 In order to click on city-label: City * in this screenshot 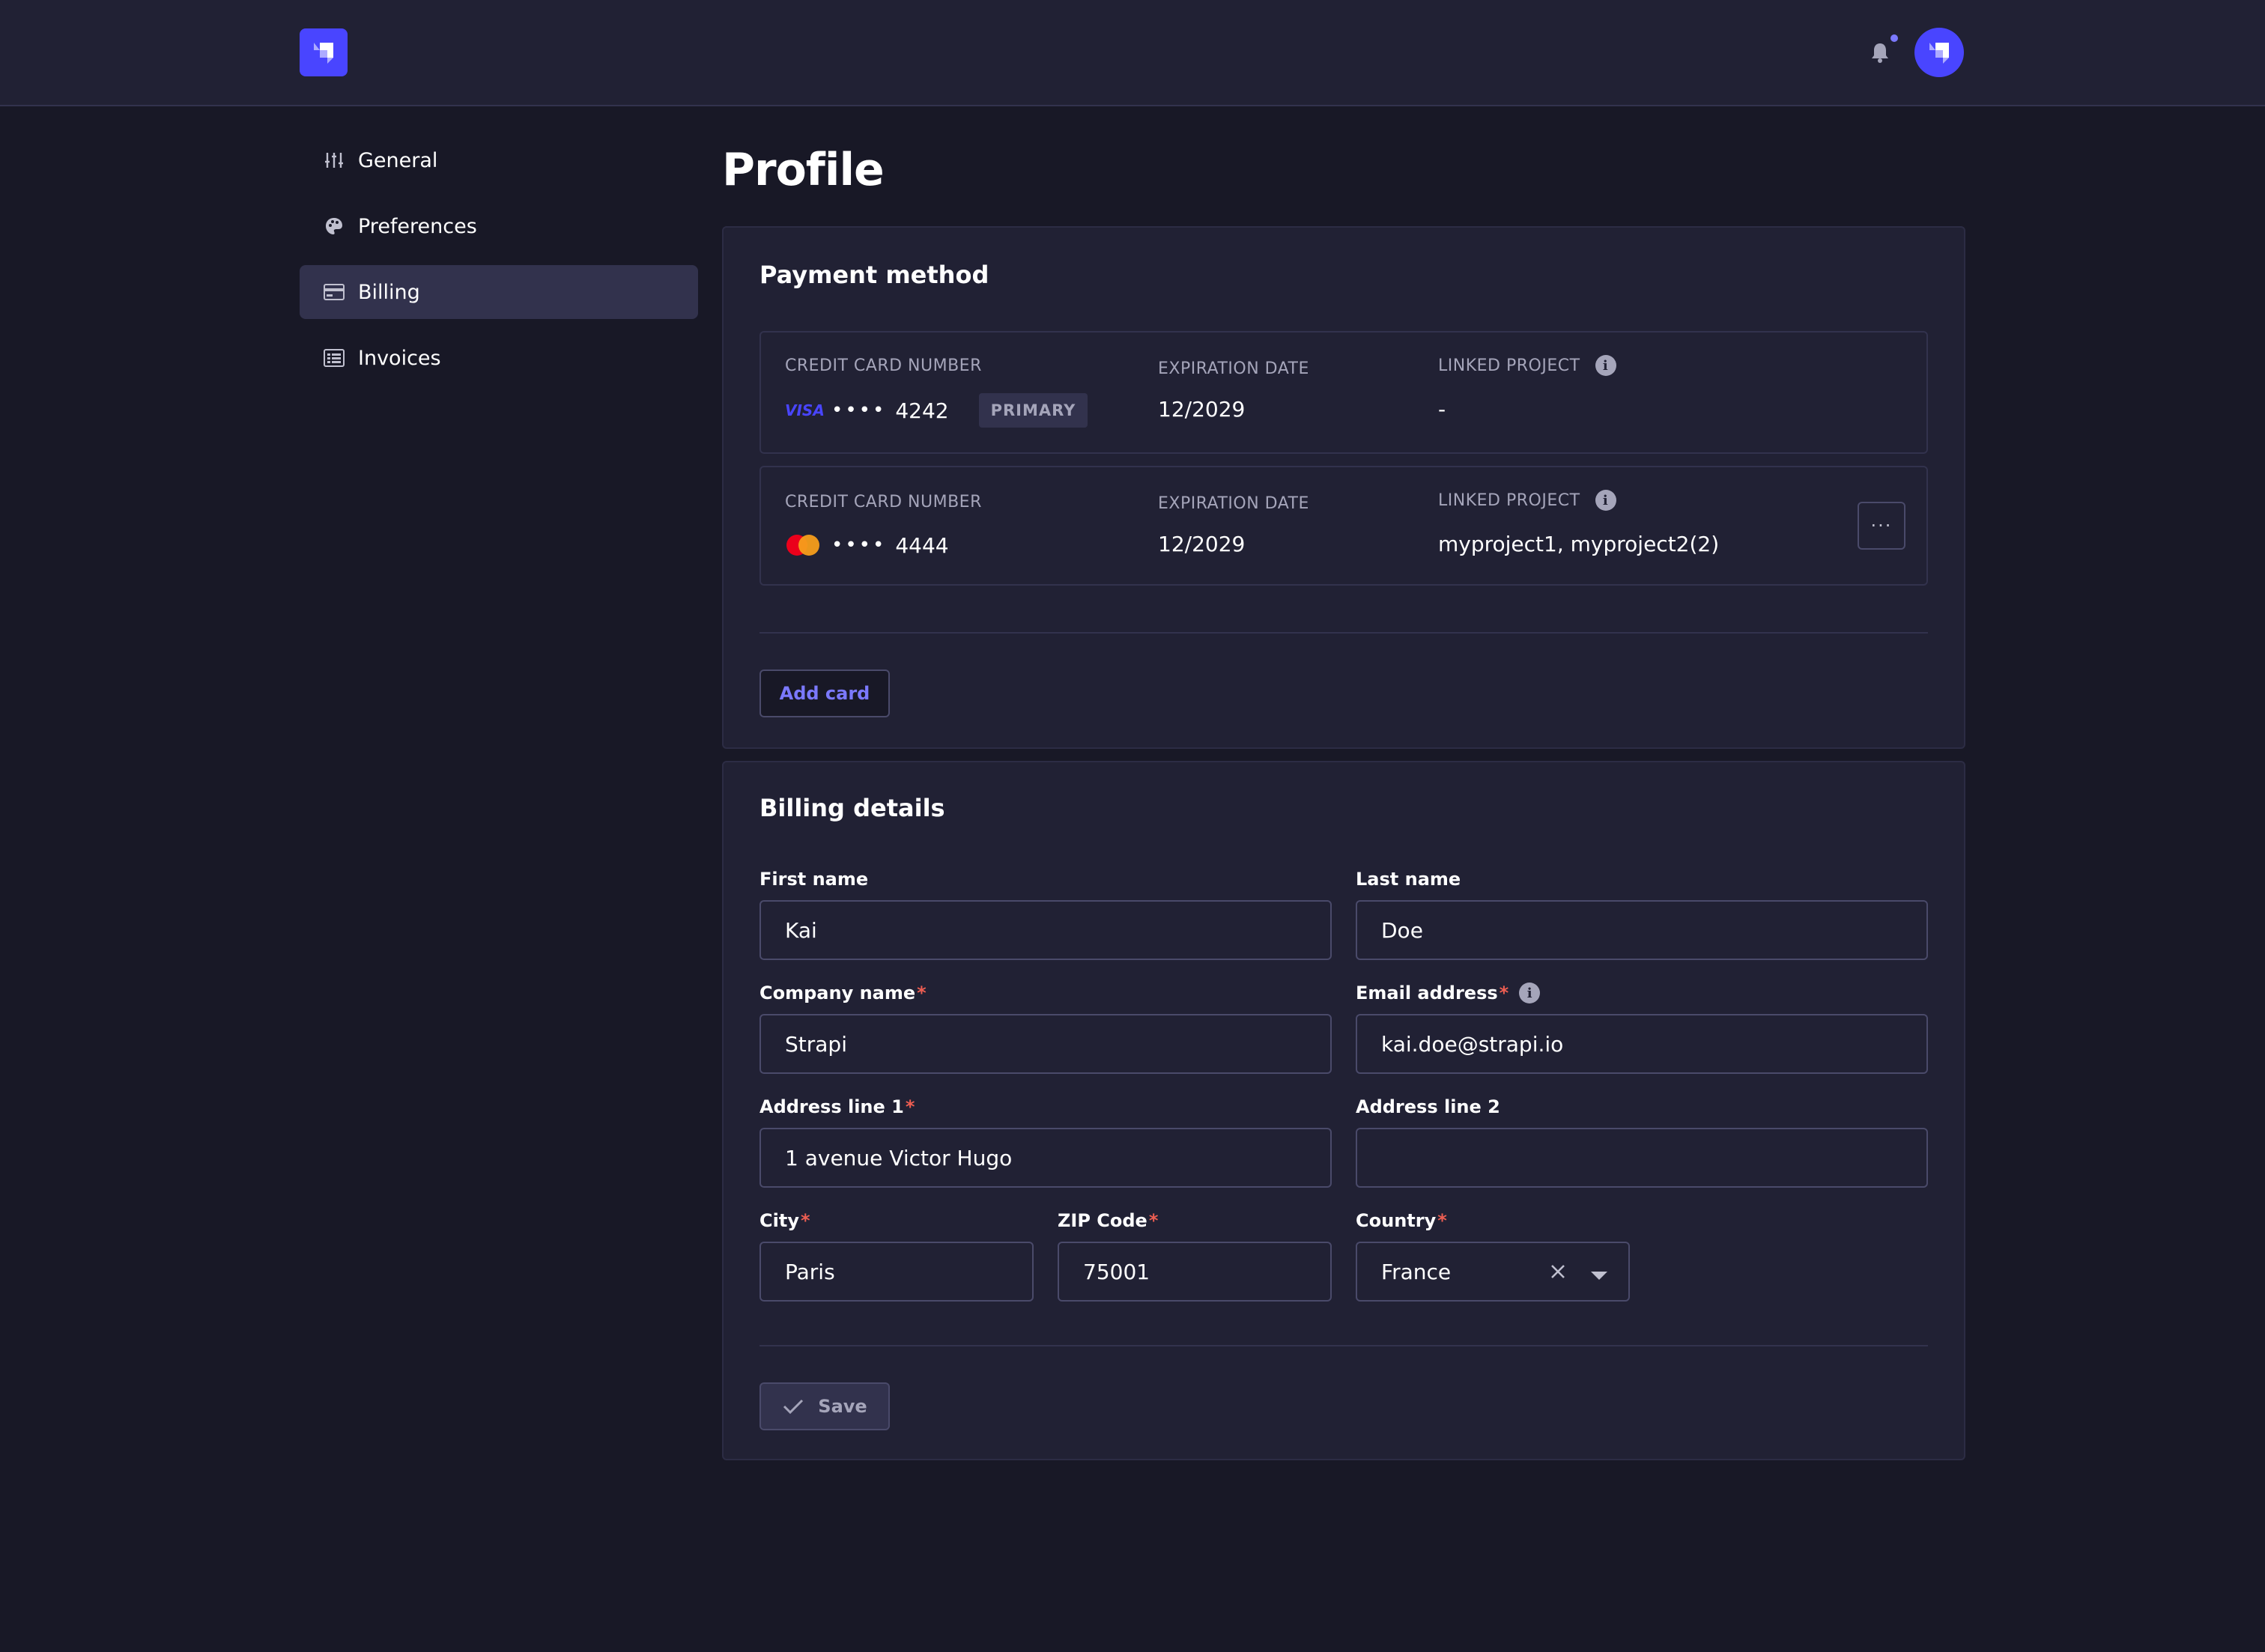, I will do `click(785, 1220)`.